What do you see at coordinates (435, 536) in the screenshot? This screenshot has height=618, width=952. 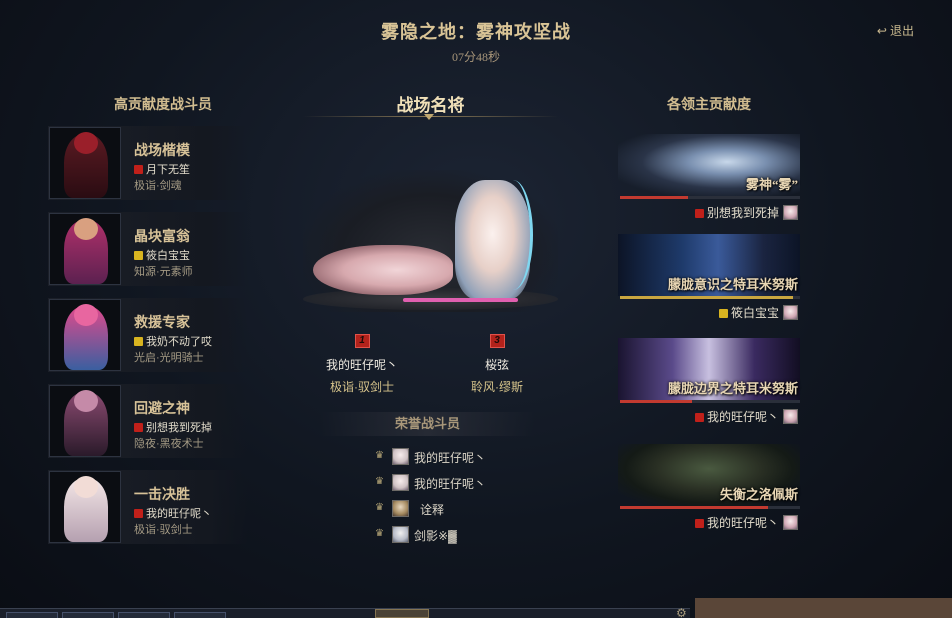 I see `member-name: 剑影※▓` at bounding box center [435, 536].